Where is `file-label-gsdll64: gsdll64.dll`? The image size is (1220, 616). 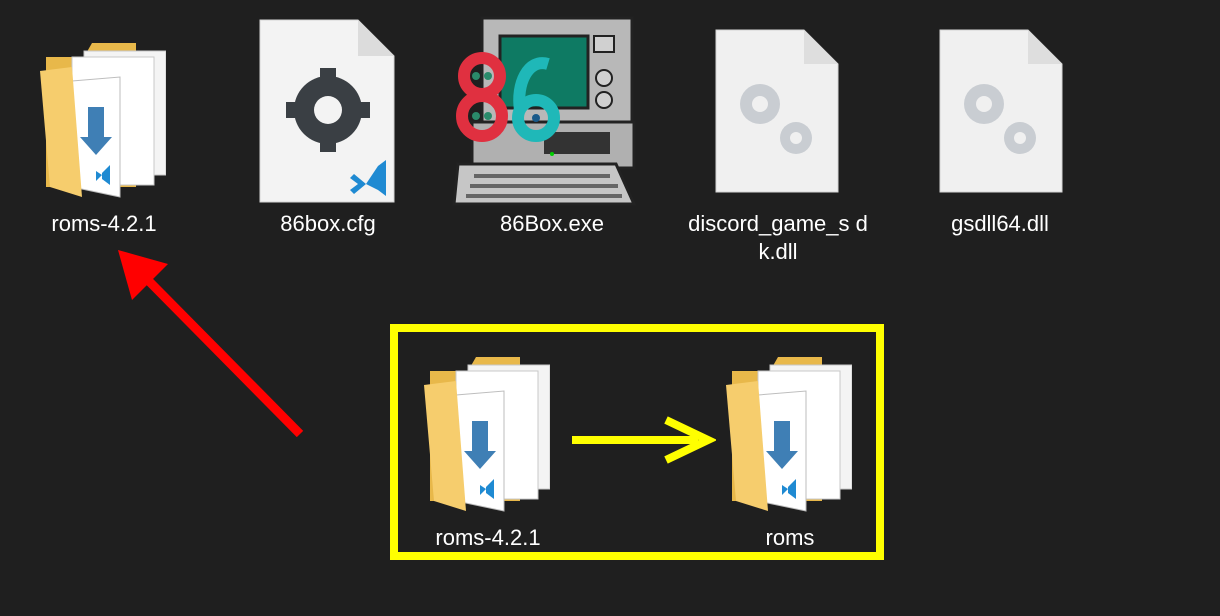 file-label-gsdll64: gsdll64.dll is located at coordinates (1000, 224).